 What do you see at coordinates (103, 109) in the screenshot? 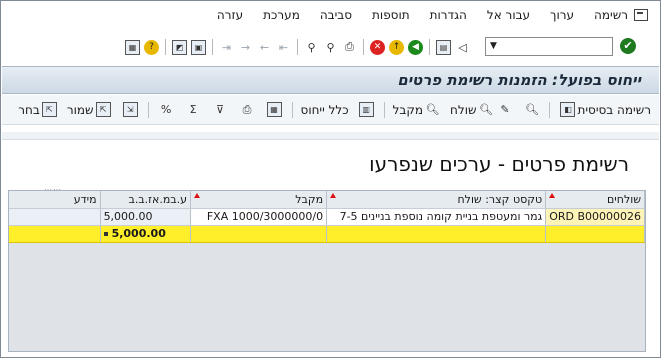
I see `save-layout-icon: ⇱` at bounding box center [103, 109].